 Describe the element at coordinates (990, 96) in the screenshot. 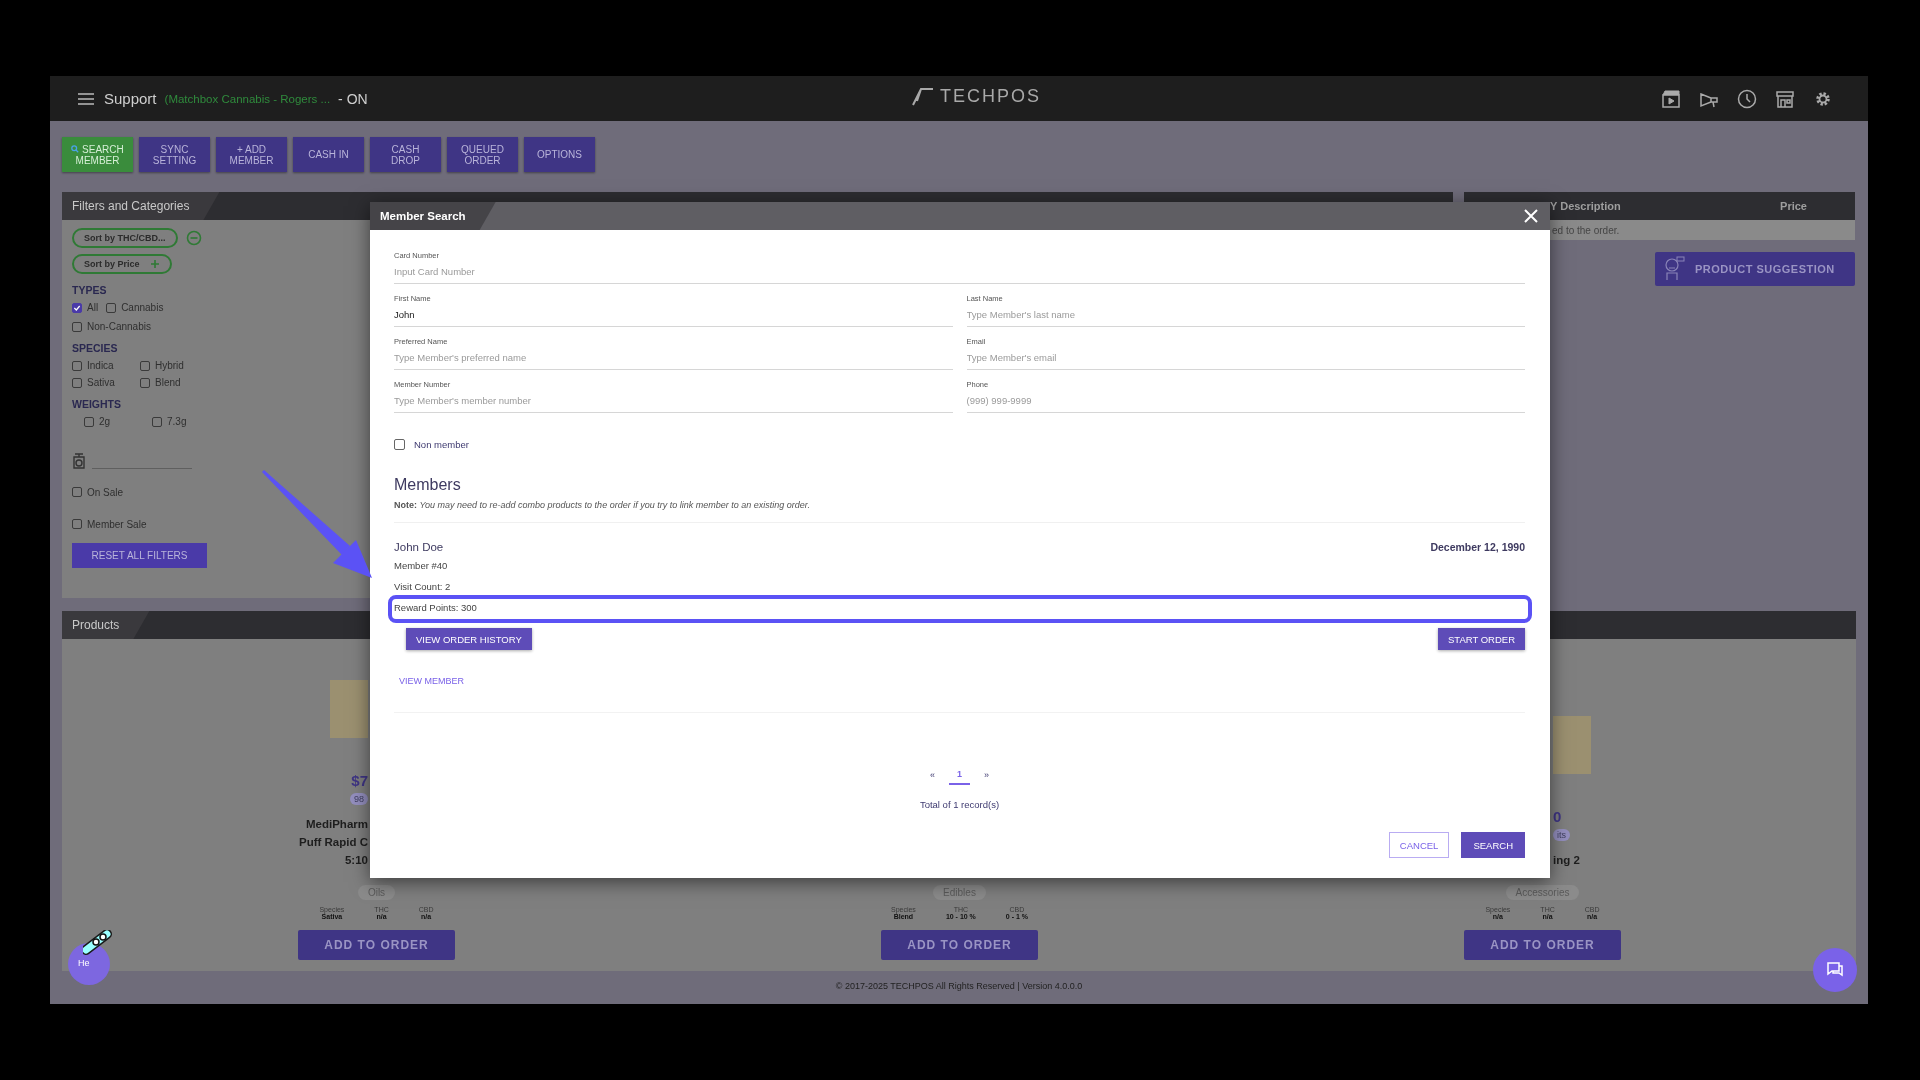

I see `logo-text: TECHPOS` at that location.